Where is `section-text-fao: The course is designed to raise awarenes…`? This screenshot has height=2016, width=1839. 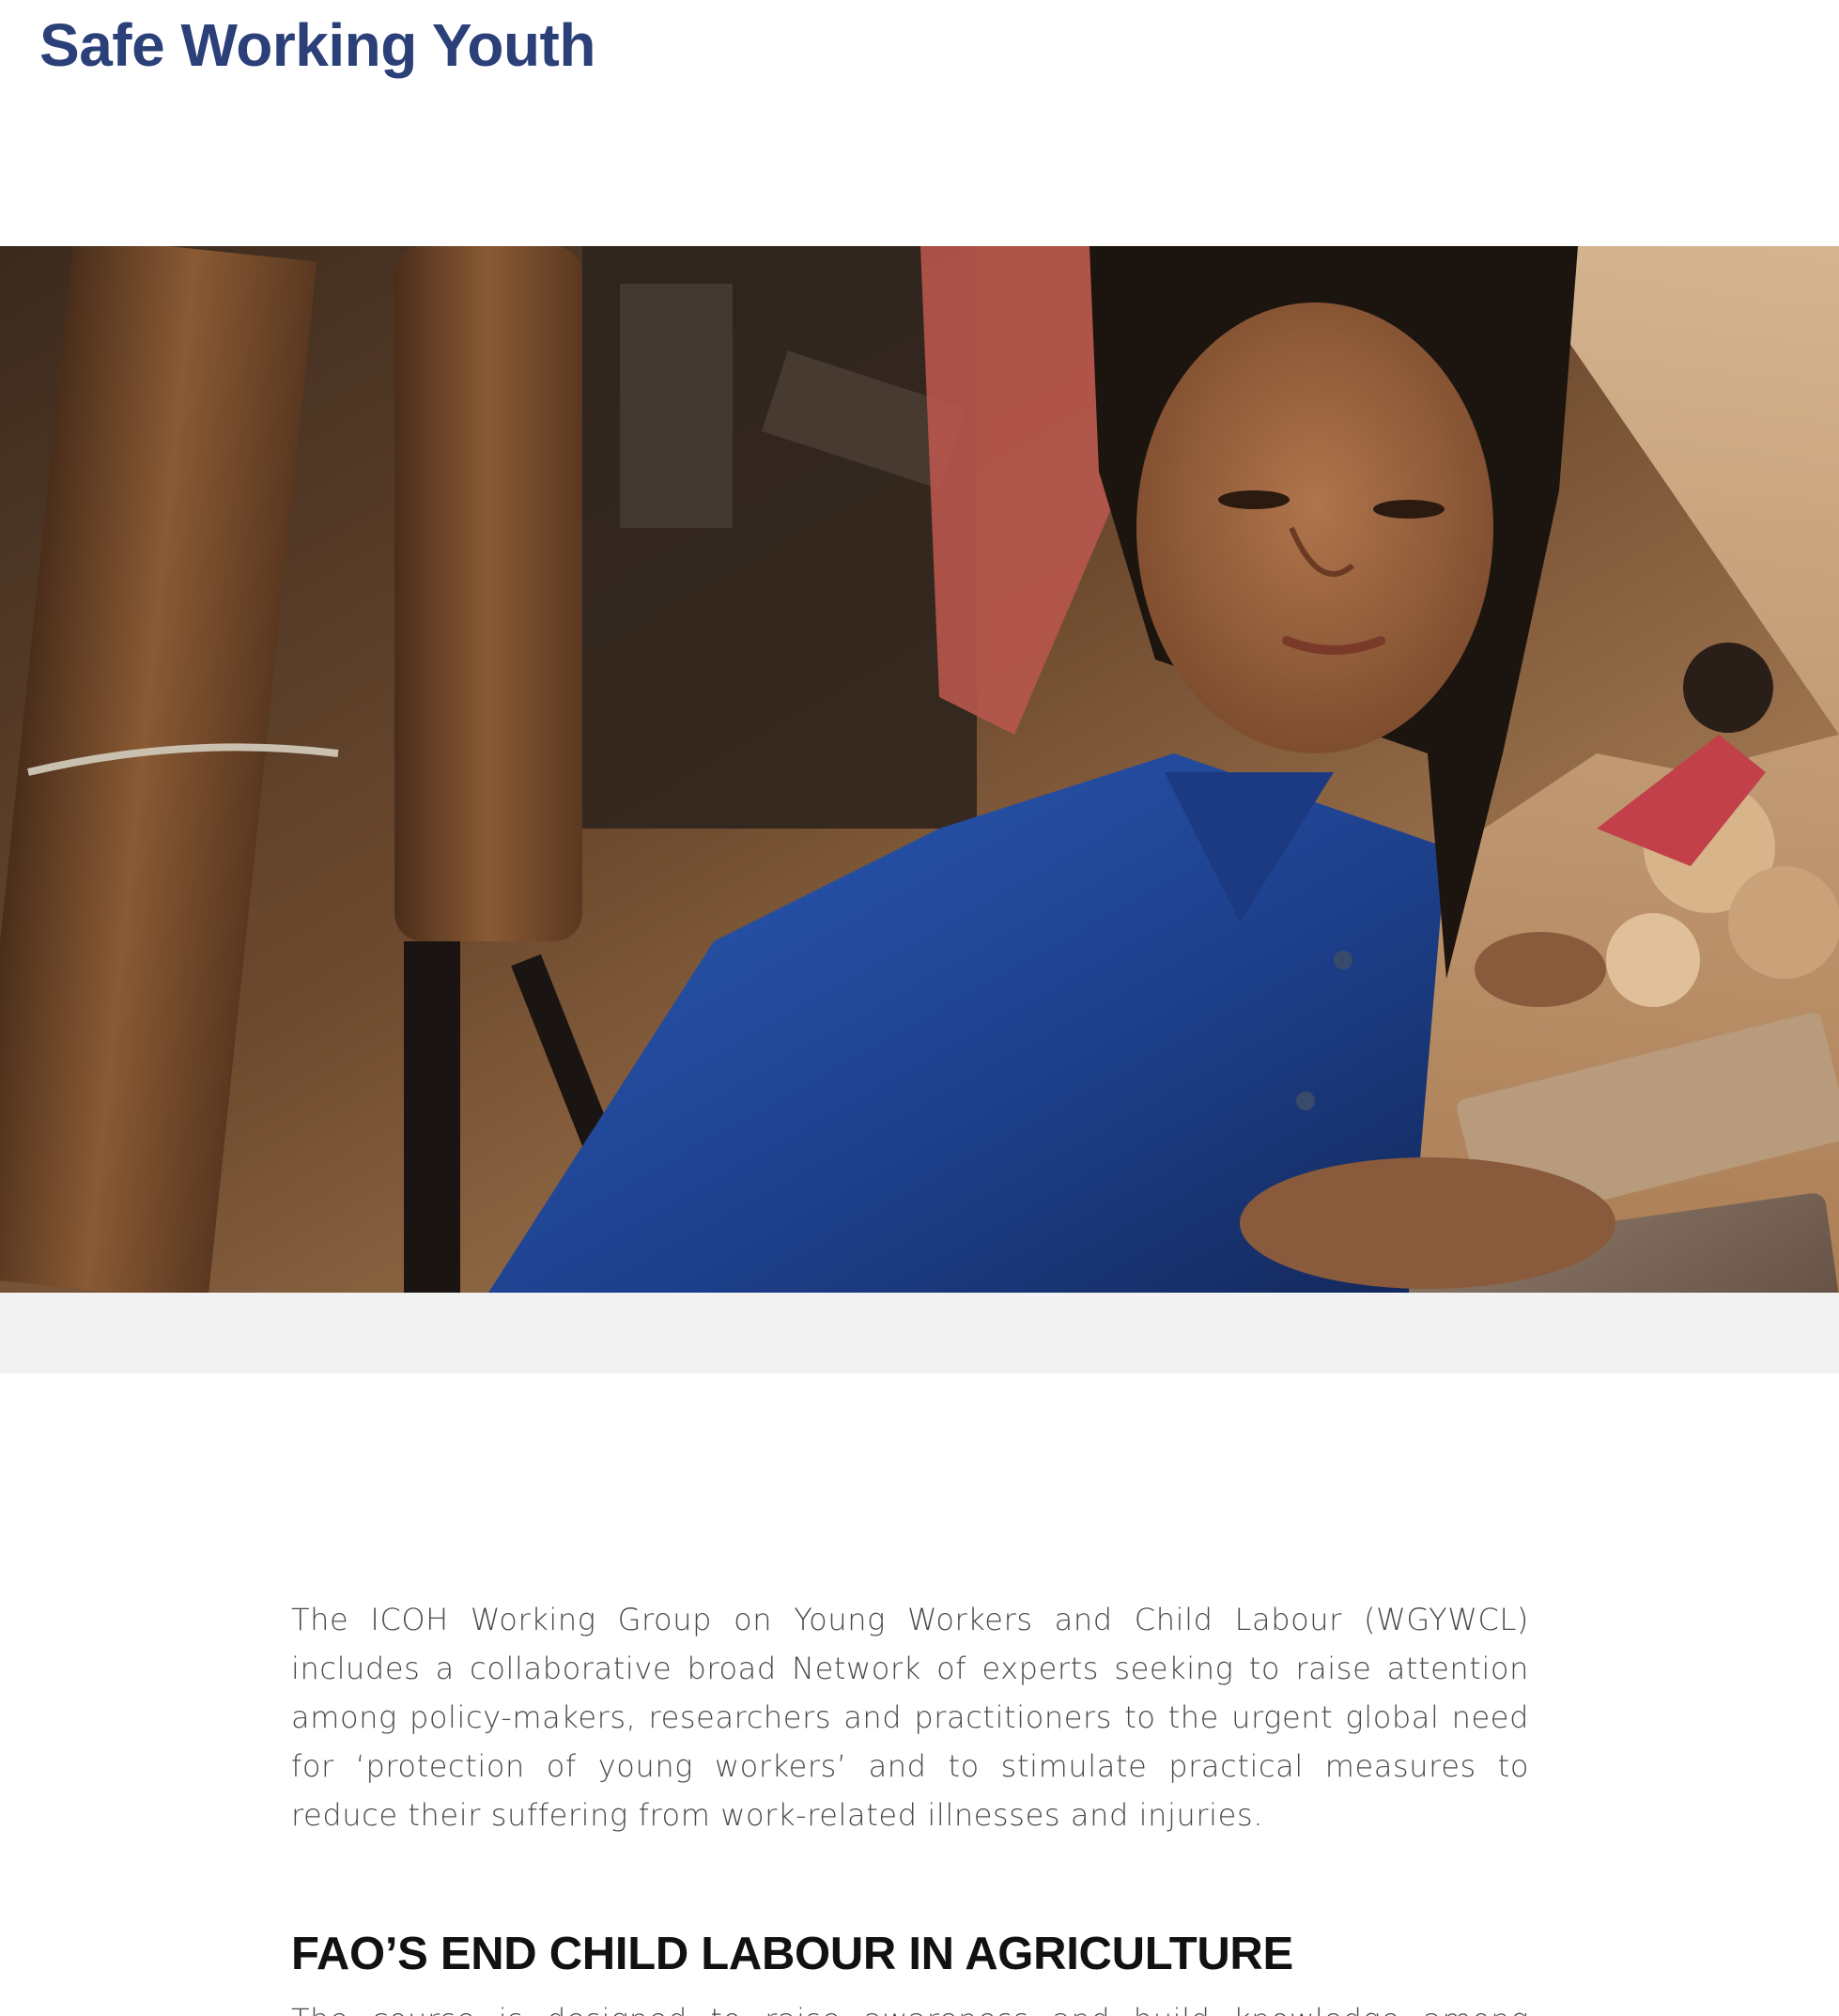 section-text-fao: The course is designed to raise awarenes… is located at coordinates (910, 2005).